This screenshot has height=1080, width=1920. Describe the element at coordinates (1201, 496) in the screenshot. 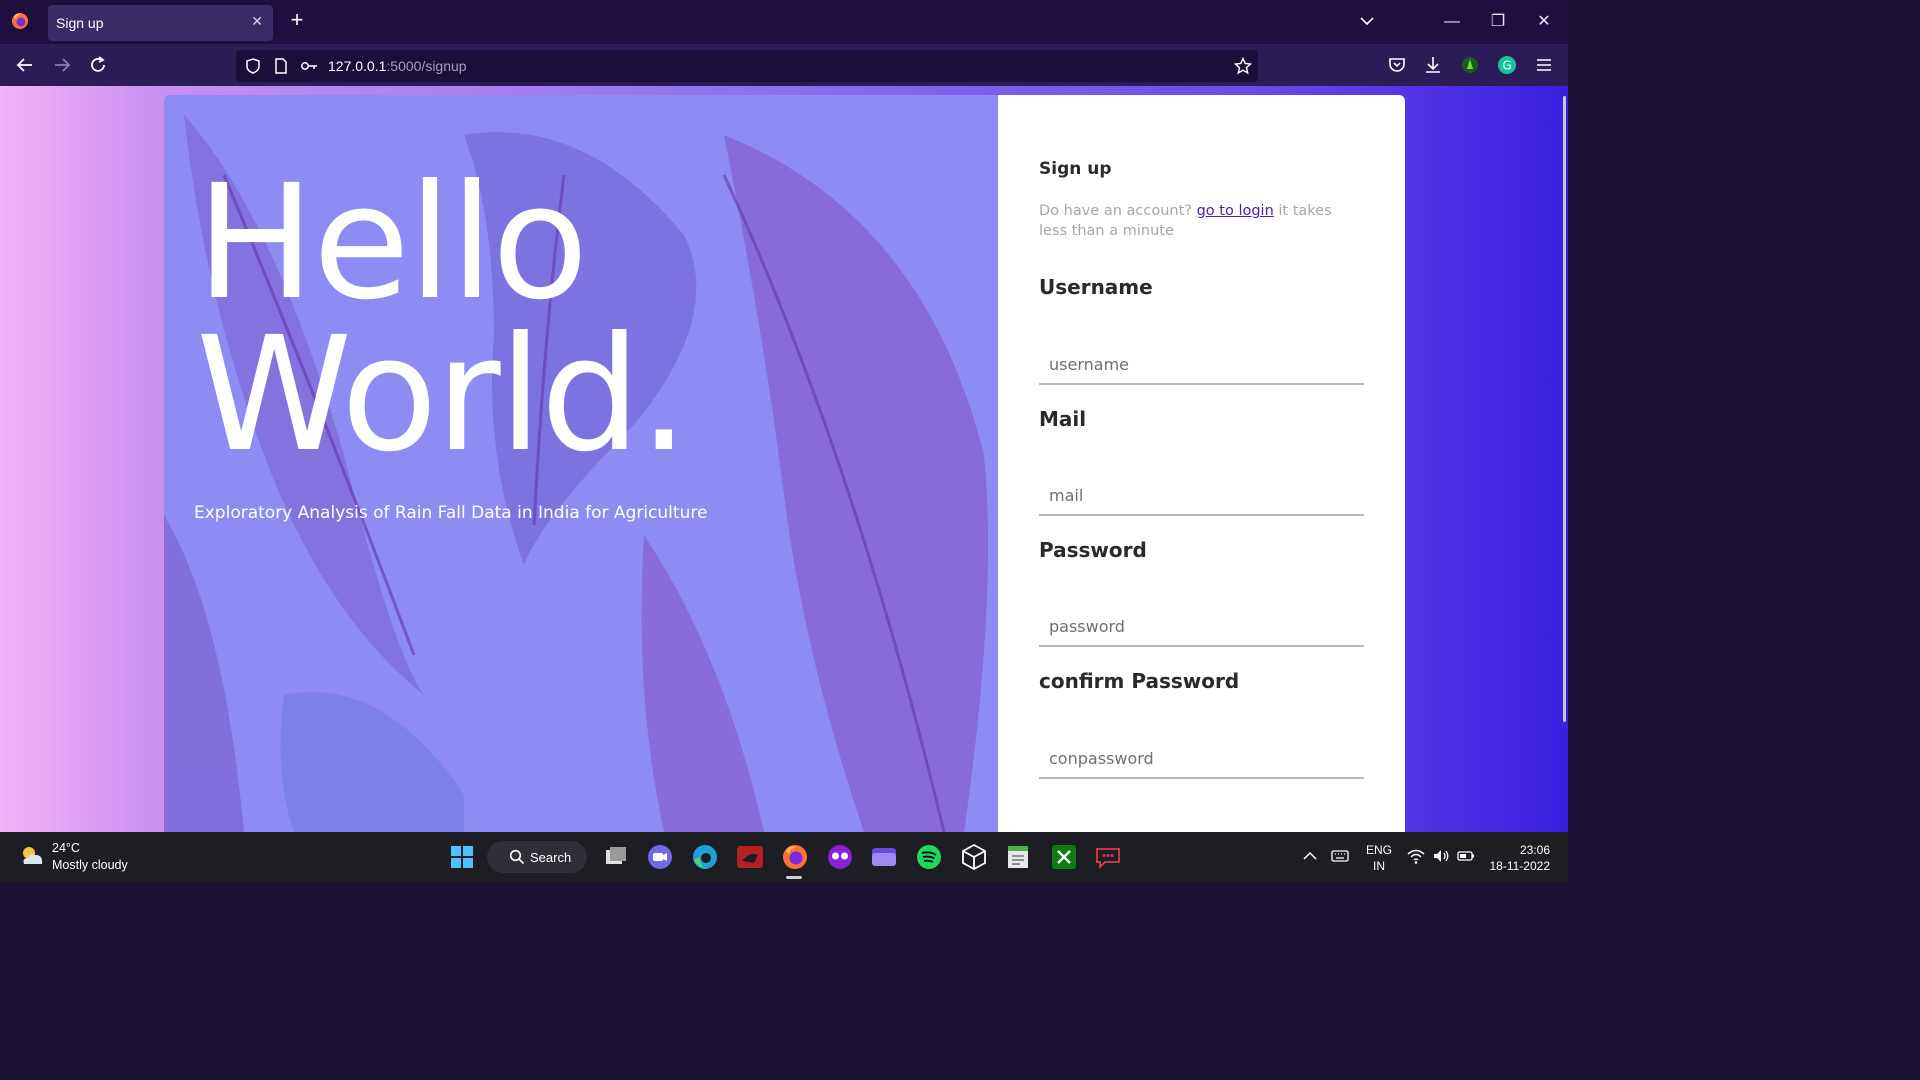

I see `mail-input` at that location.